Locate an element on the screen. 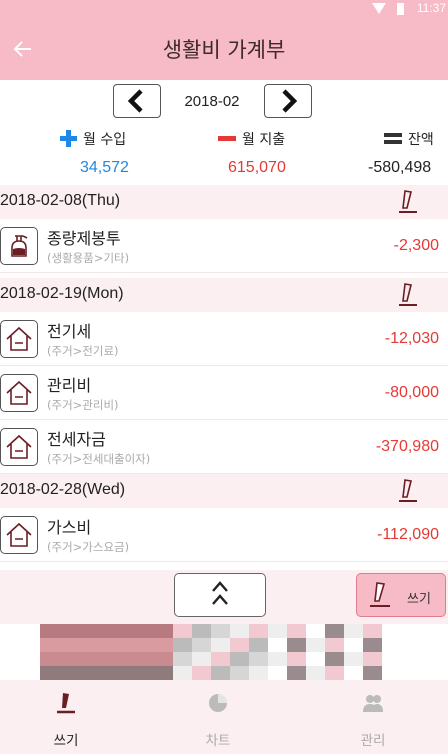 The height and width of the screenshot is (754, 448). expense-value: 615,070 is located at coordinates (257, 167).